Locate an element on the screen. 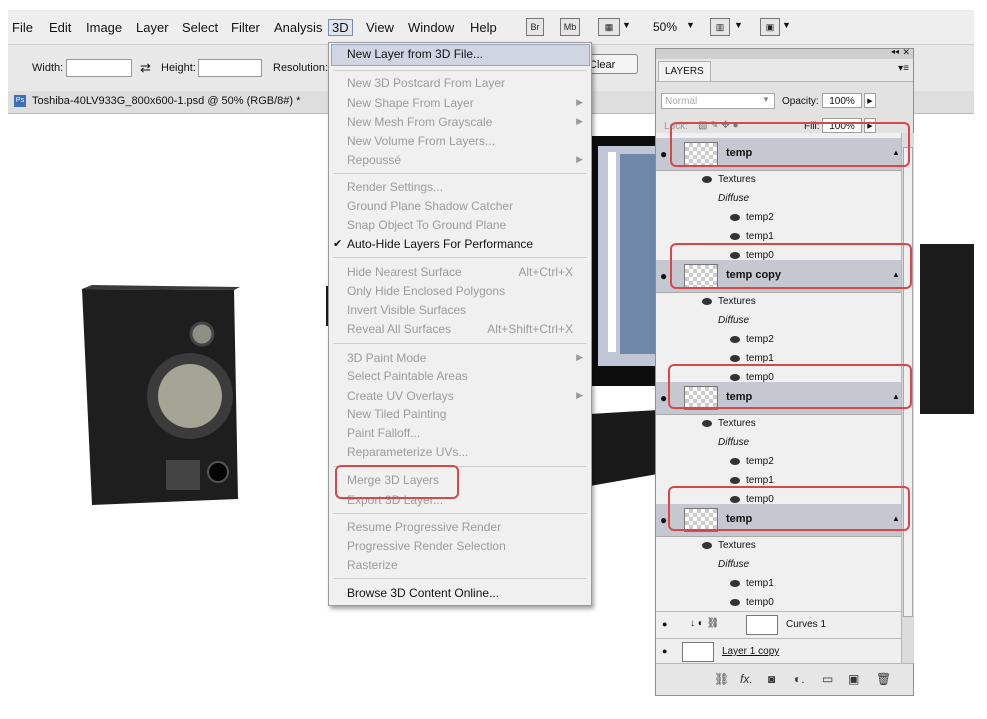  layer-row-layer1-copy: ● Layer 1 copy is located at coordinates (778, 651).